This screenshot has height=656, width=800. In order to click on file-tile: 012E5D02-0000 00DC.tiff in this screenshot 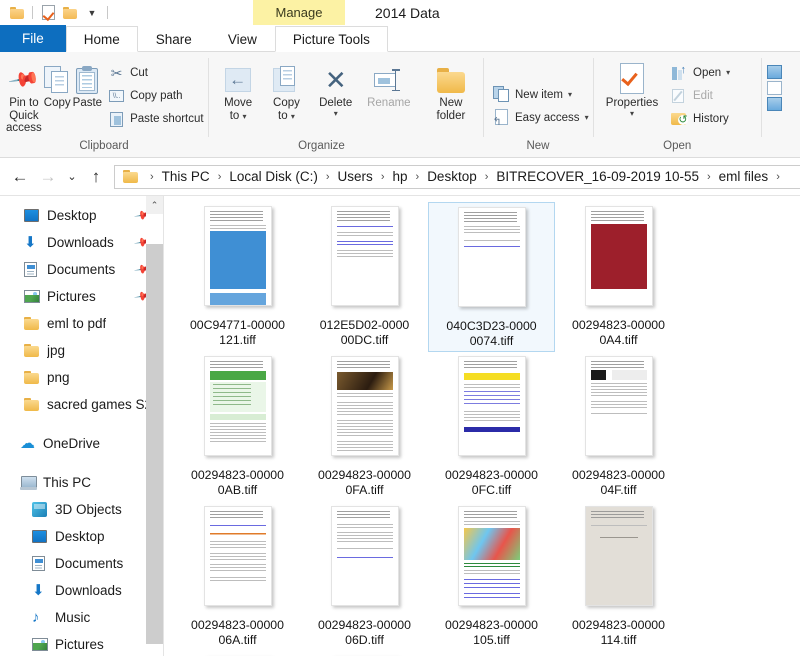, I will do `click(364, 277)`.